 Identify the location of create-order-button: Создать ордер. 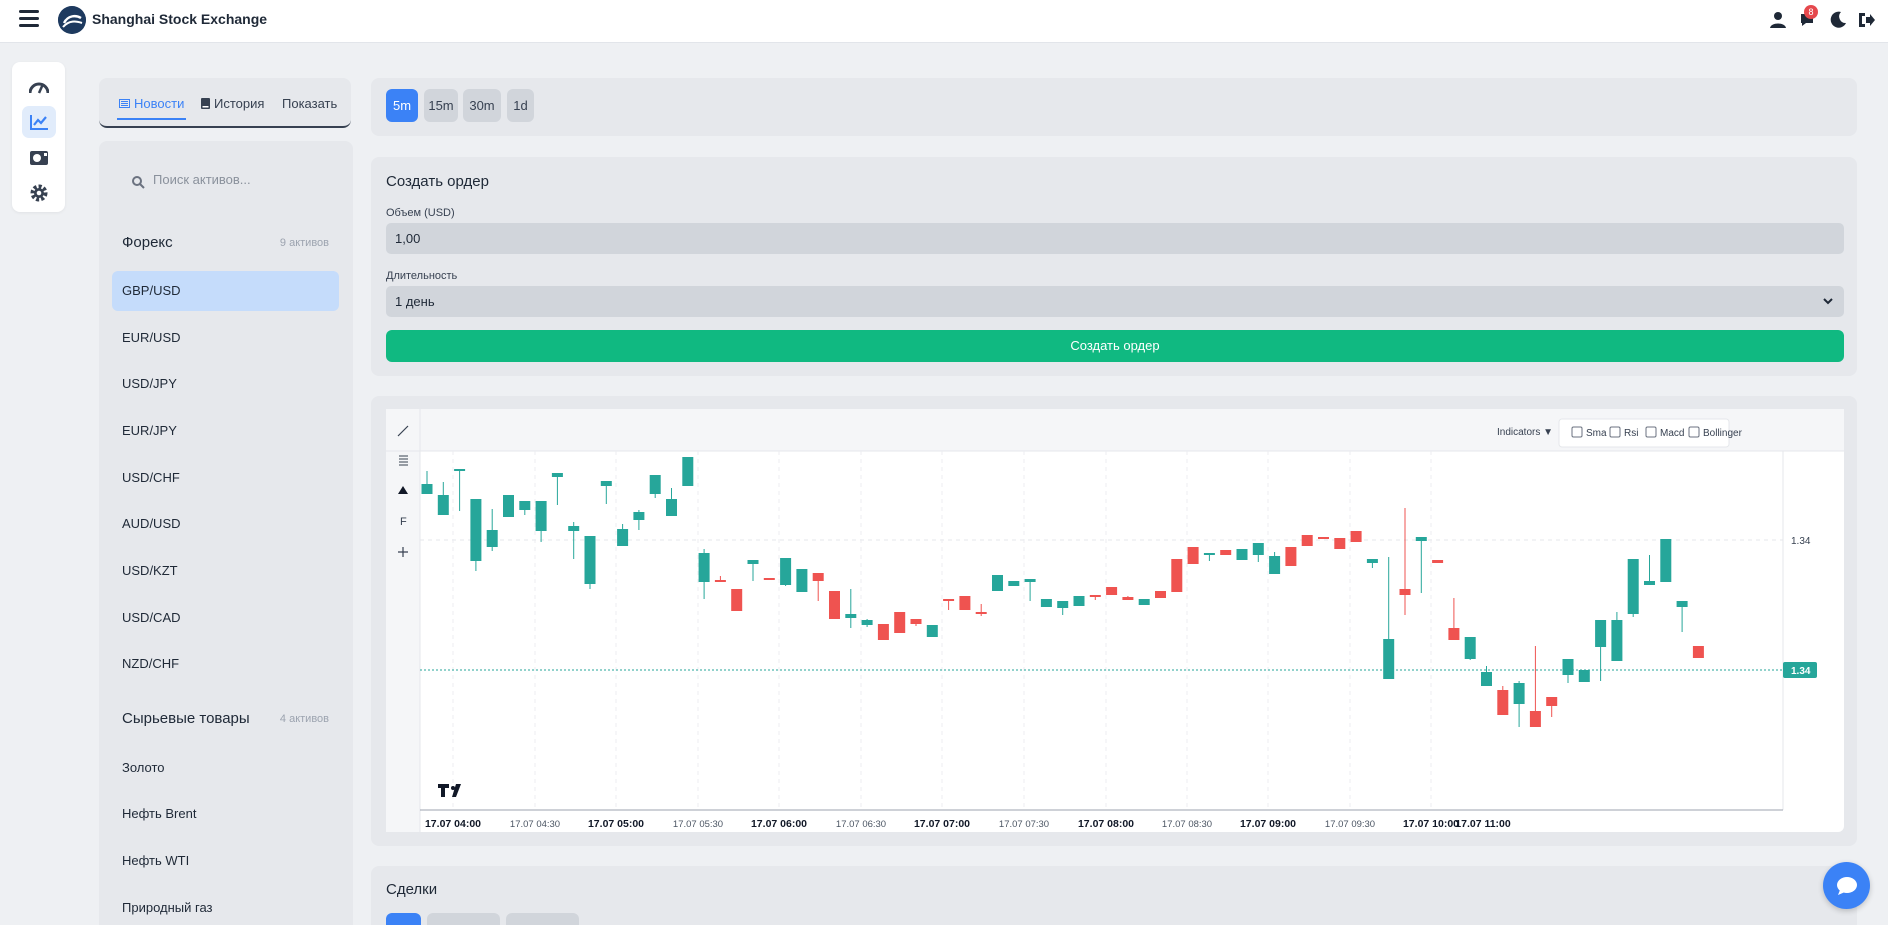
(1115, 346).